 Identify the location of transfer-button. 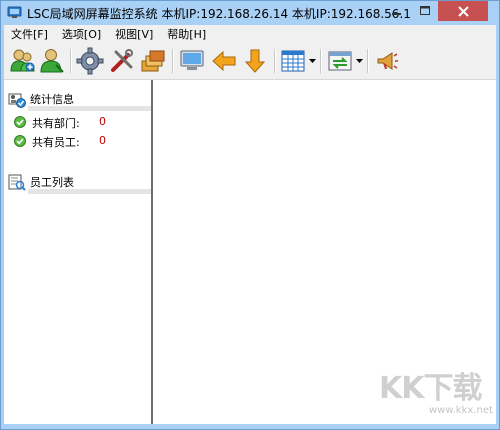
(340, 61).